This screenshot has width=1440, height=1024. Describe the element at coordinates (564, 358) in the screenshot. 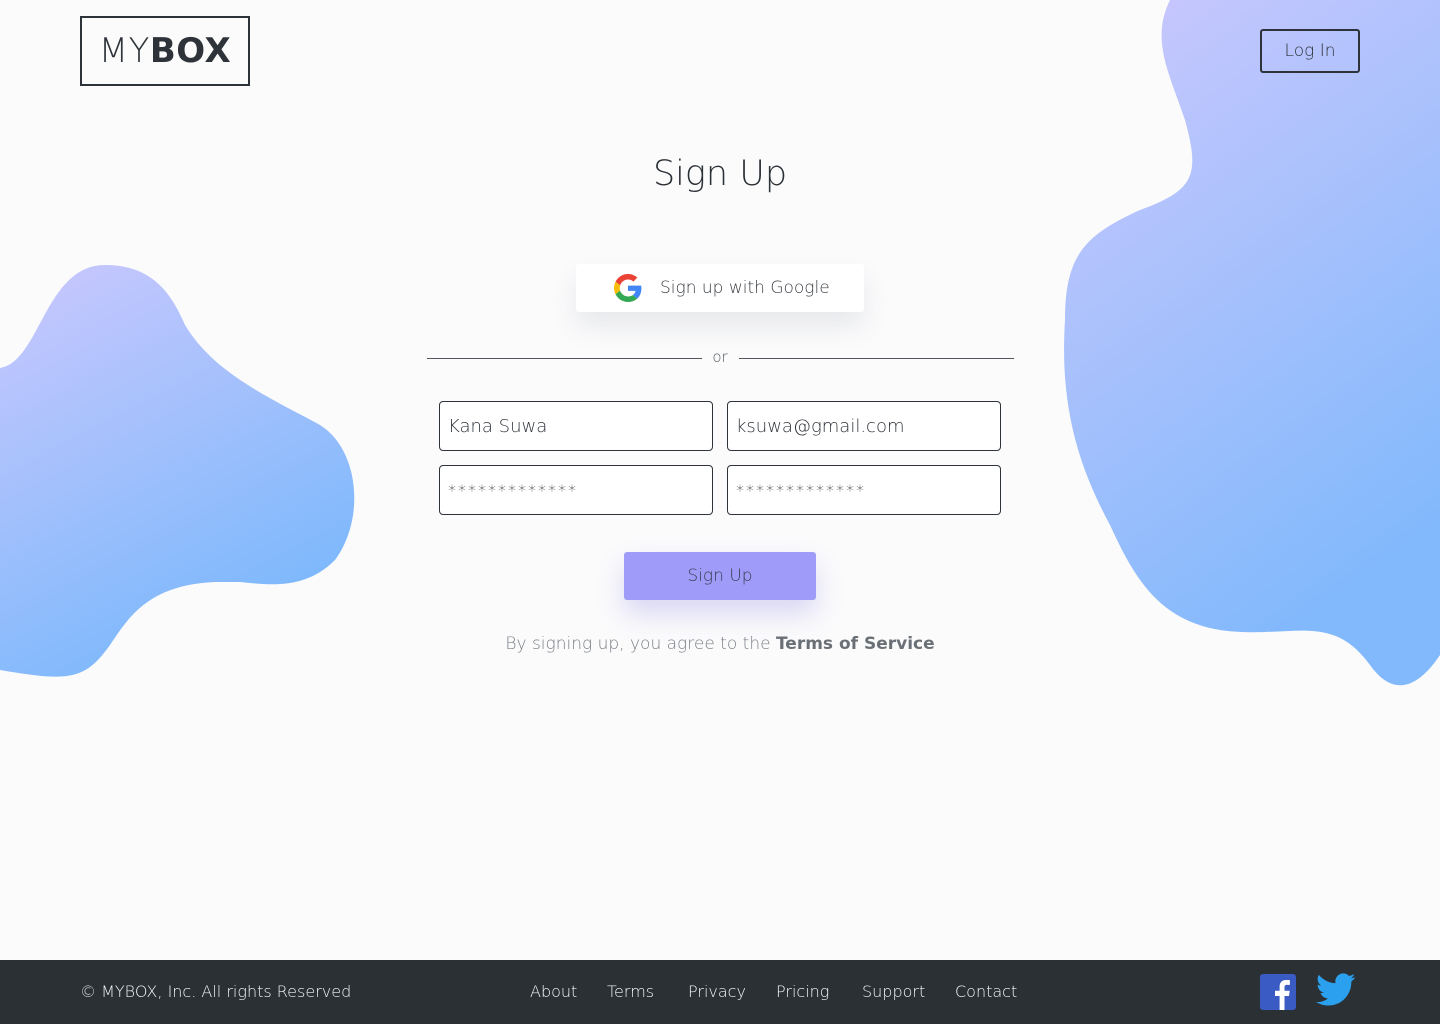

I see `divider-line-left` at that location.